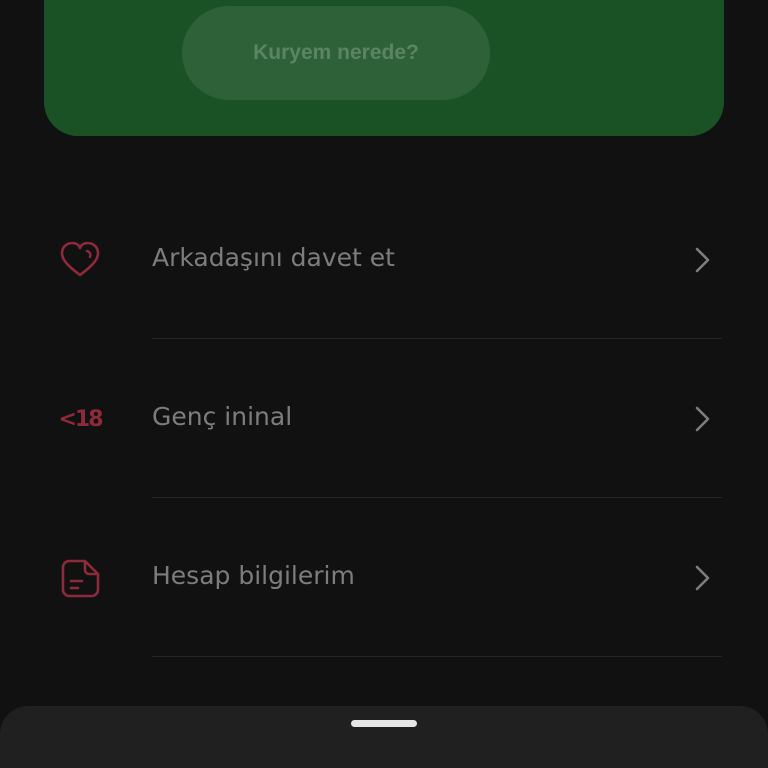  I want to click on drag-handle, so click(384, 723).